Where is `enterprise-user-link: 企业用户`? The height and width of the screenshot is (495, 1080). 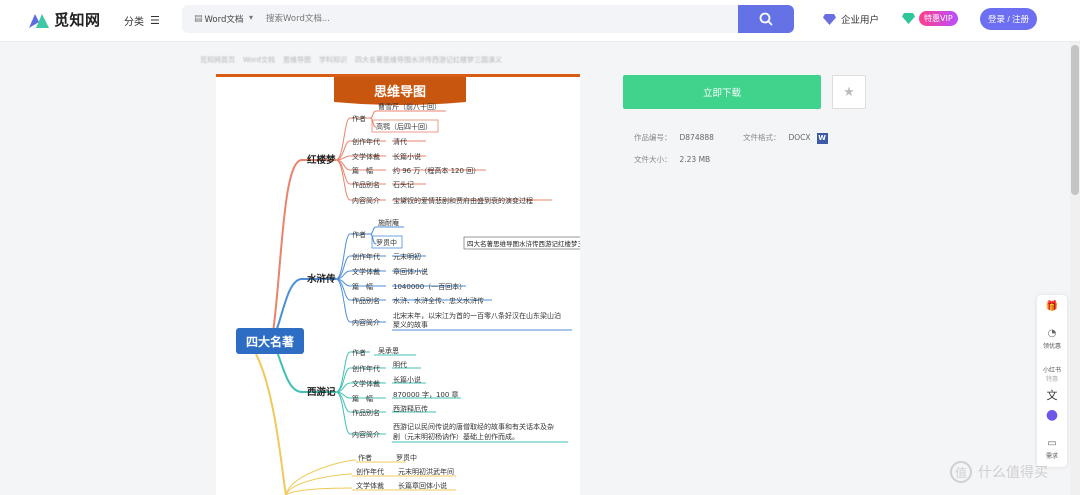 enterprise-user-link: 企业用户 is located at coordinates (851, 19).